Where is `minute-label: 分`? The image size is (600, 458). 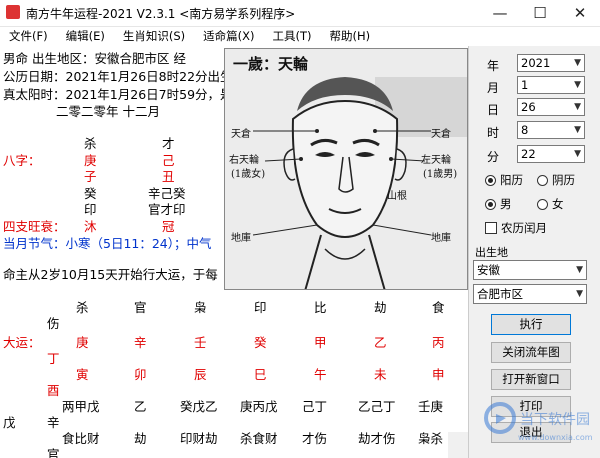
minute-label: 分 is located at coordinates (493, 157).